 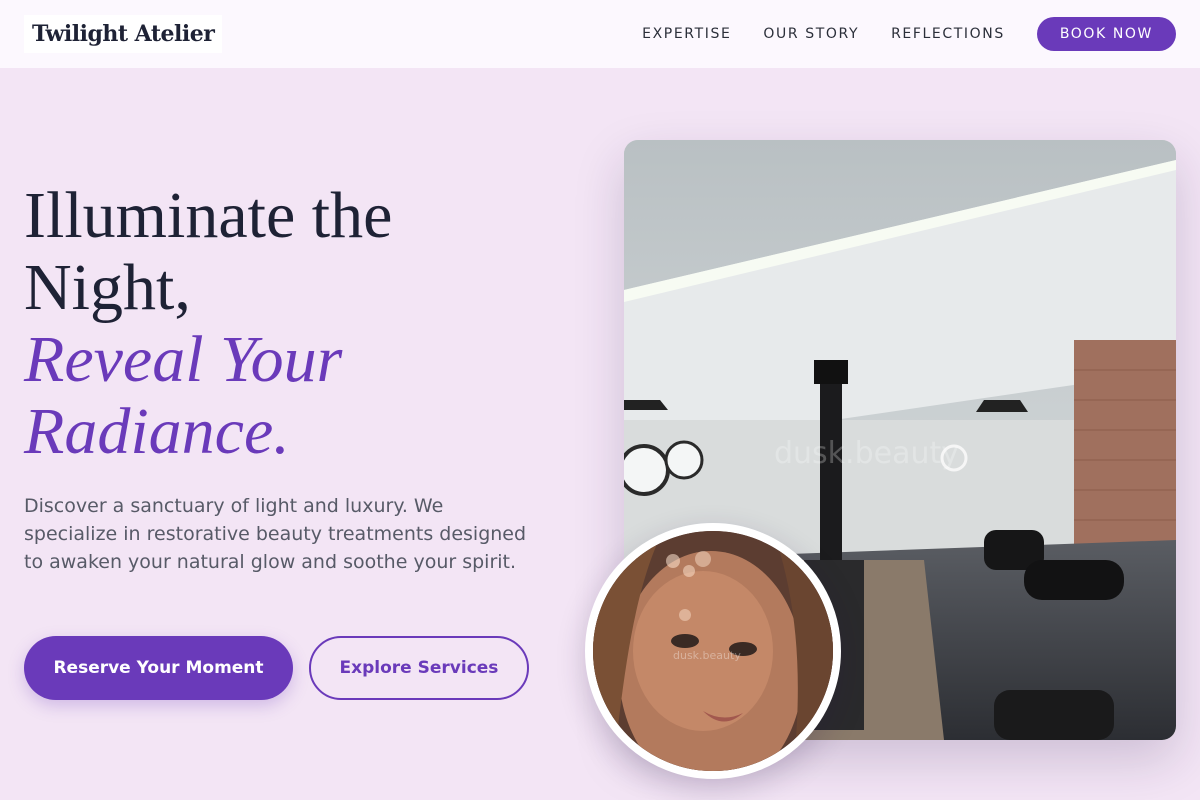 I want to click on explore-services-button: Explore Services, so click(x=419, y=668).